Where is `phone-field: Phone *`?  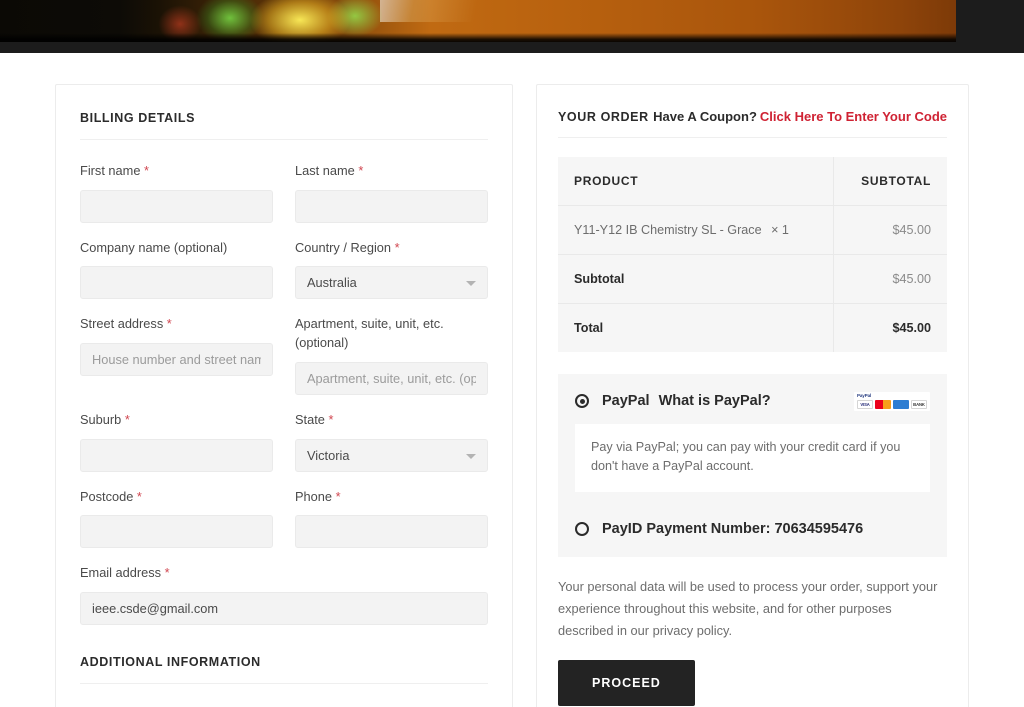 phone-field: Phone * is located at coordinates (391, 518).